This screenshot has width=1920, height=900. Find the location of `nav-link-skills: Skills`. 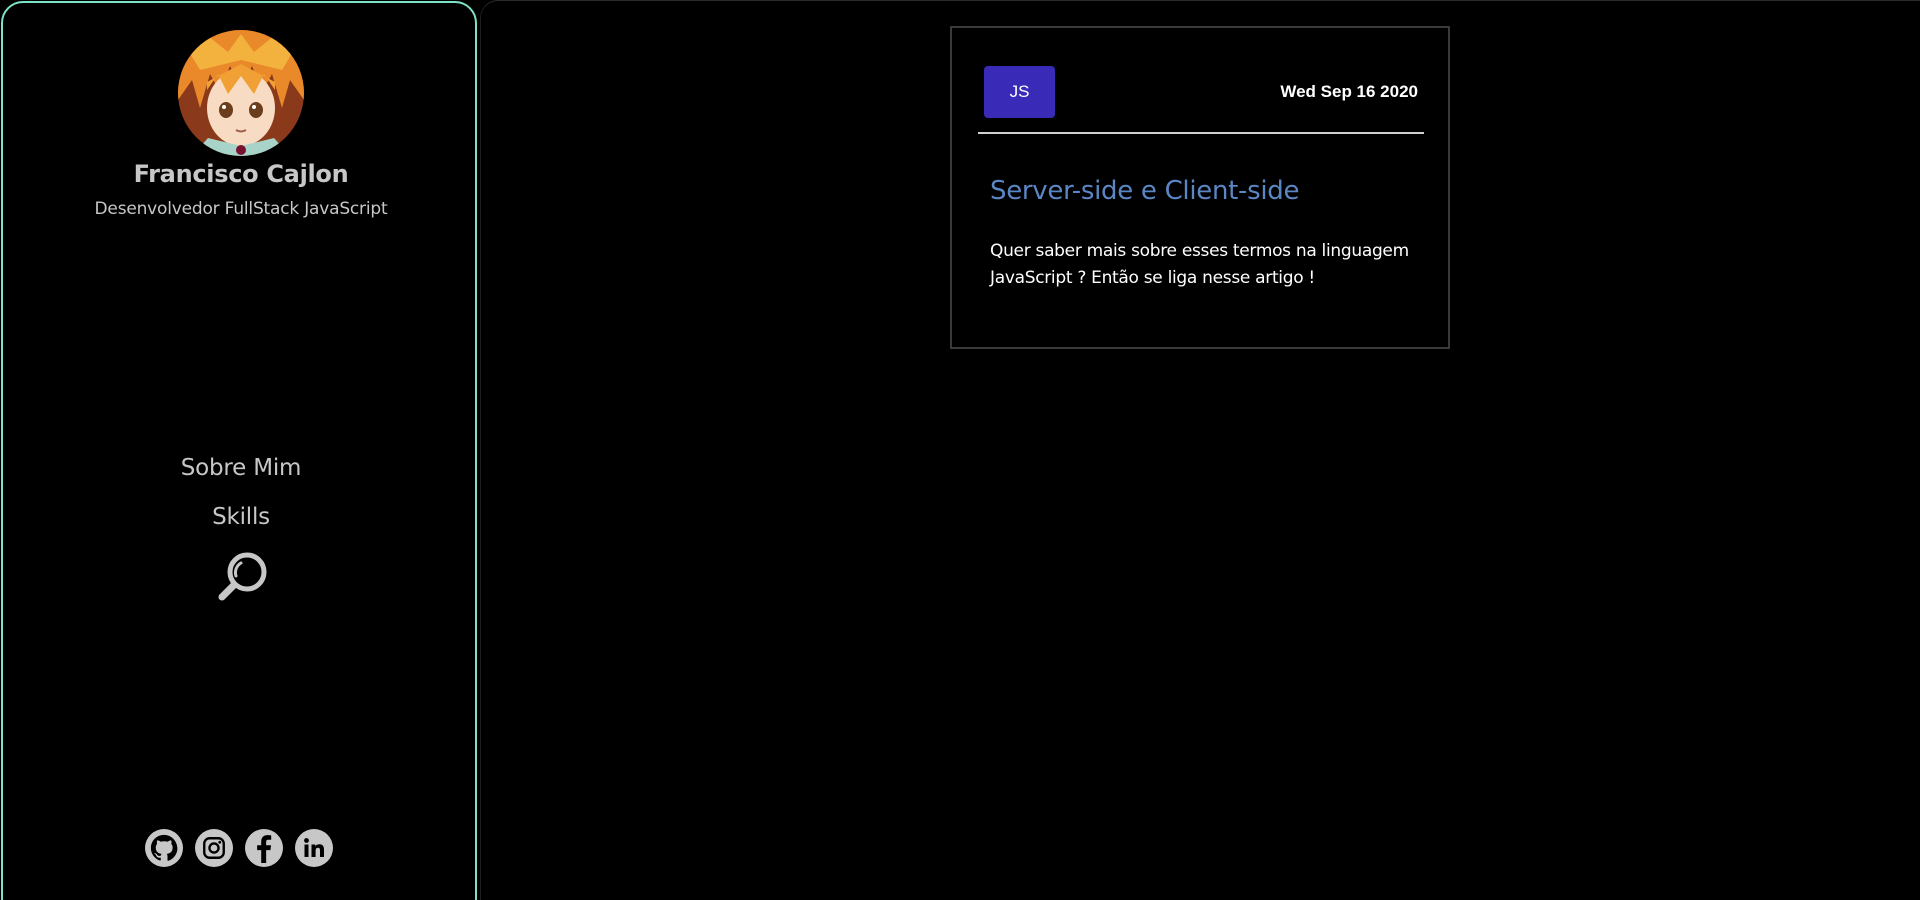

nav-link-skills: Skills is located at coordinates (241, 517).